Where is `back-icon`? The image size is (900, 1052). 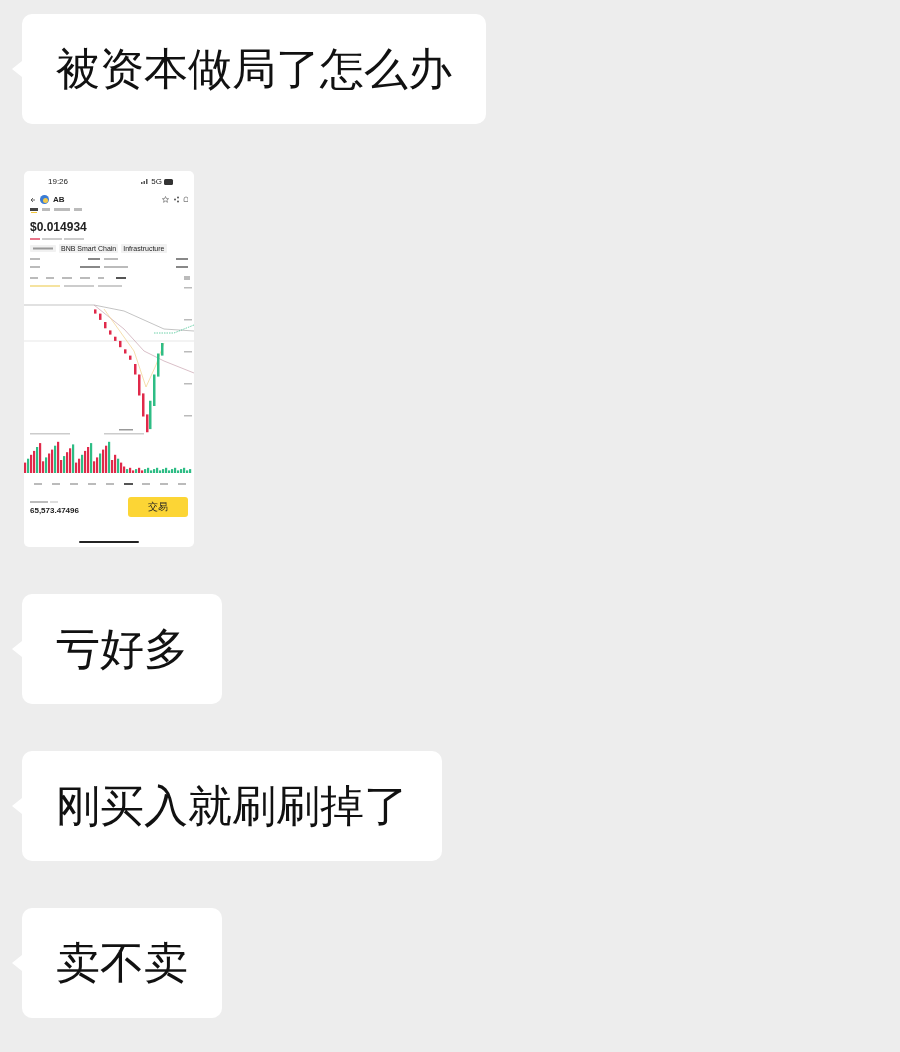
back-icon is located at coordinates (33, 199).